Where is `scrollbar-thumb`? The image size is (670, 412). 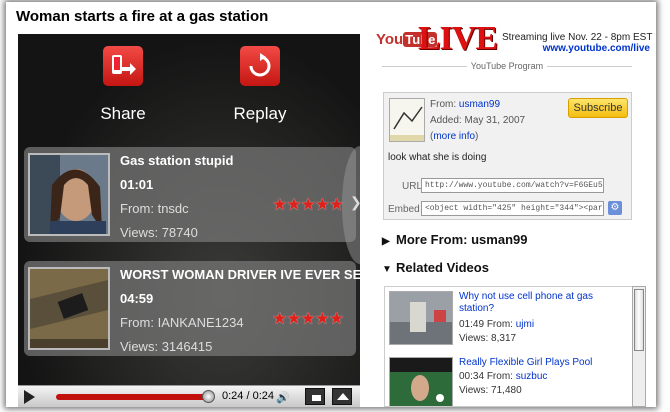 scrollbar-thumb is located at coordinates (639, 320).